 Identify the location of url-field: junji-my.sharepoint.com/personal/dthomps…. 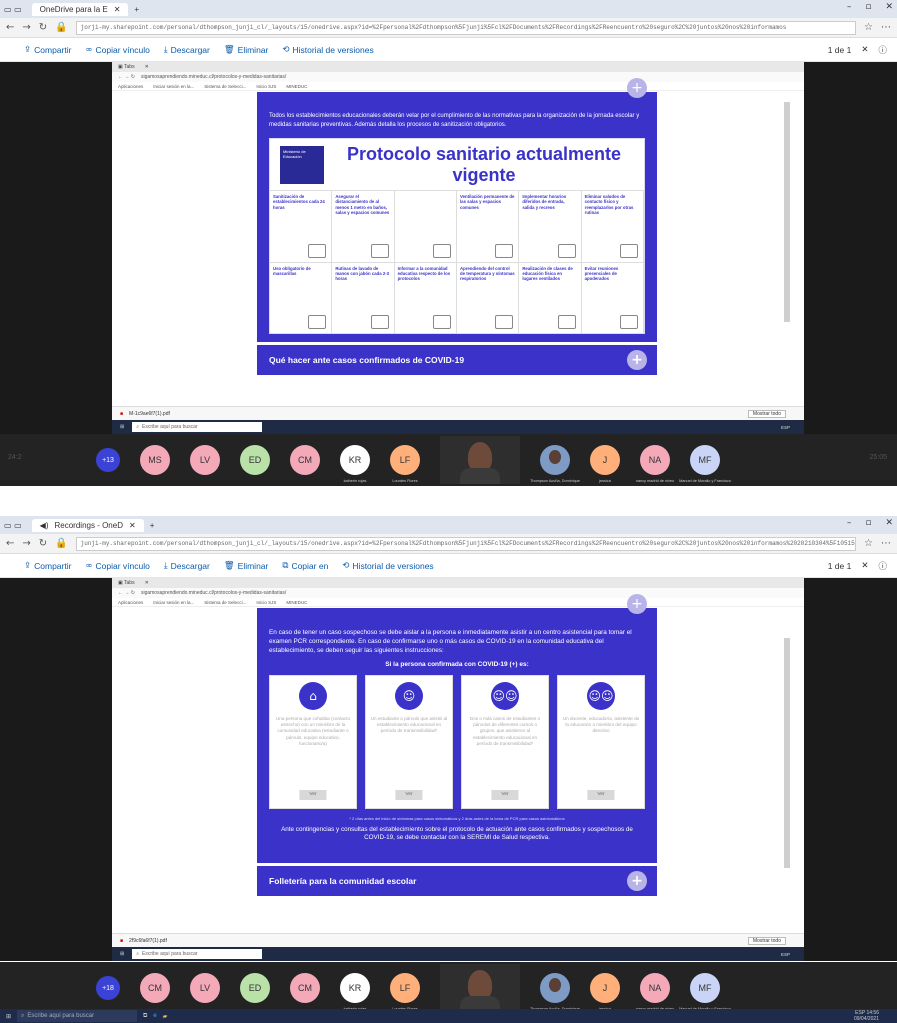
(466, 543).